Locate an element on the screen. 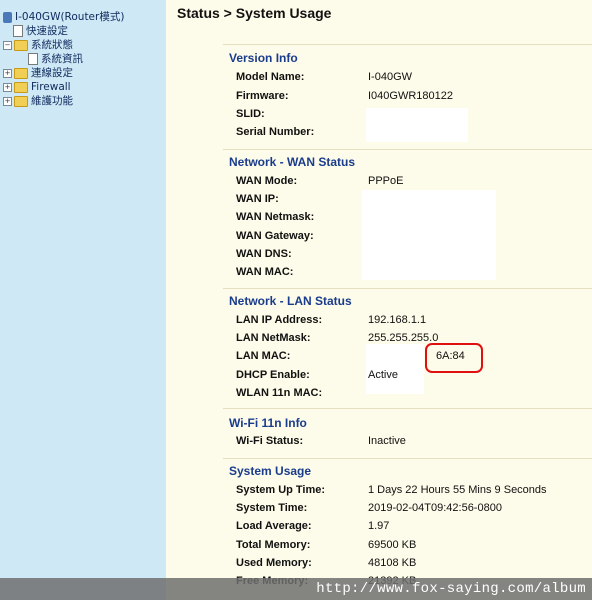 Image resolution: width=592 pixels, height=600 pixels. section-title-version: Version Info is located at coordinates (263, 58).